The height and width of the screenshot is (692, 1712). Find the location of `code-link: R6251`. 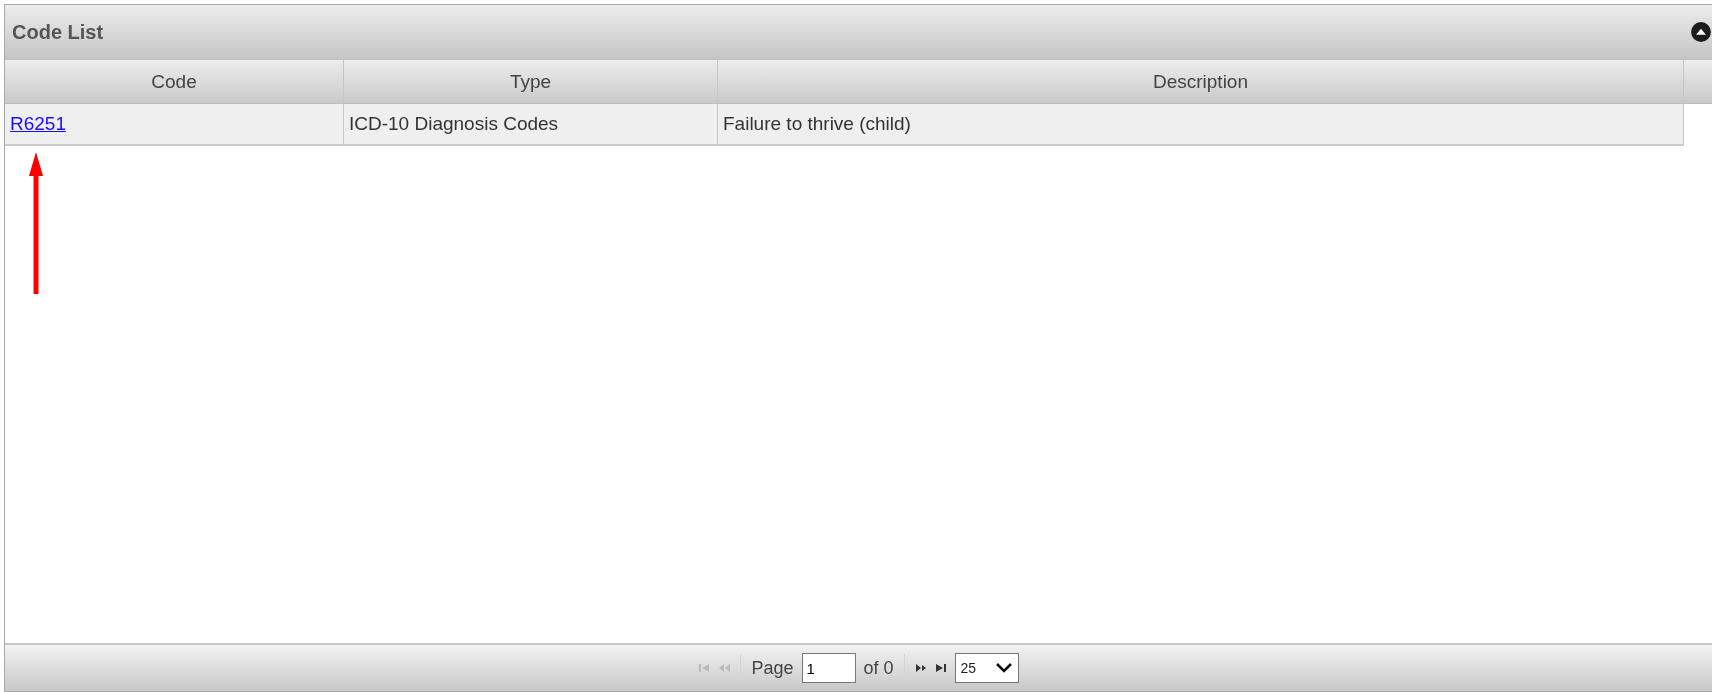

code-link: R6251 is located at coordinates (38, 124).